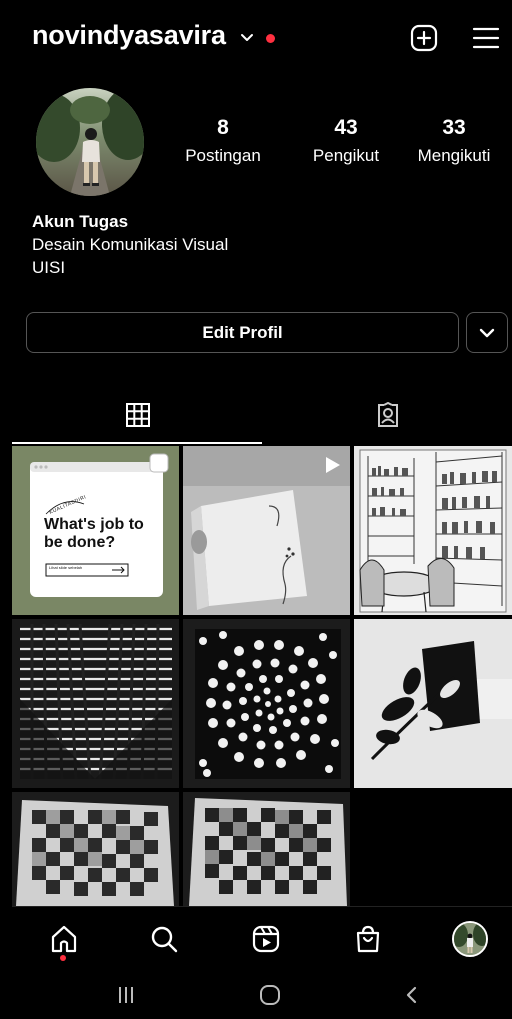 Image resolution: width=512 pixels, height=1019 pixels. I want to click on home-button-icon, so click(270, 995).